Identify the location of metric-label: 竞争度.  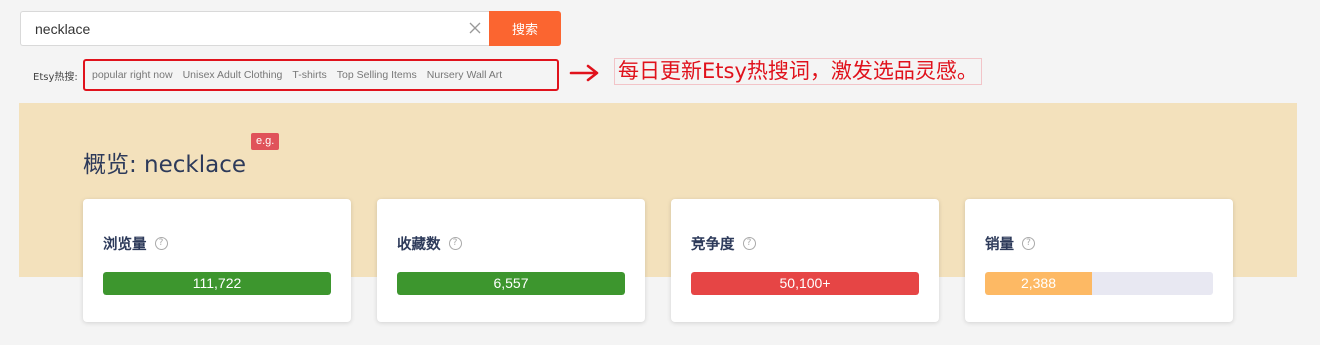
(713, 245).